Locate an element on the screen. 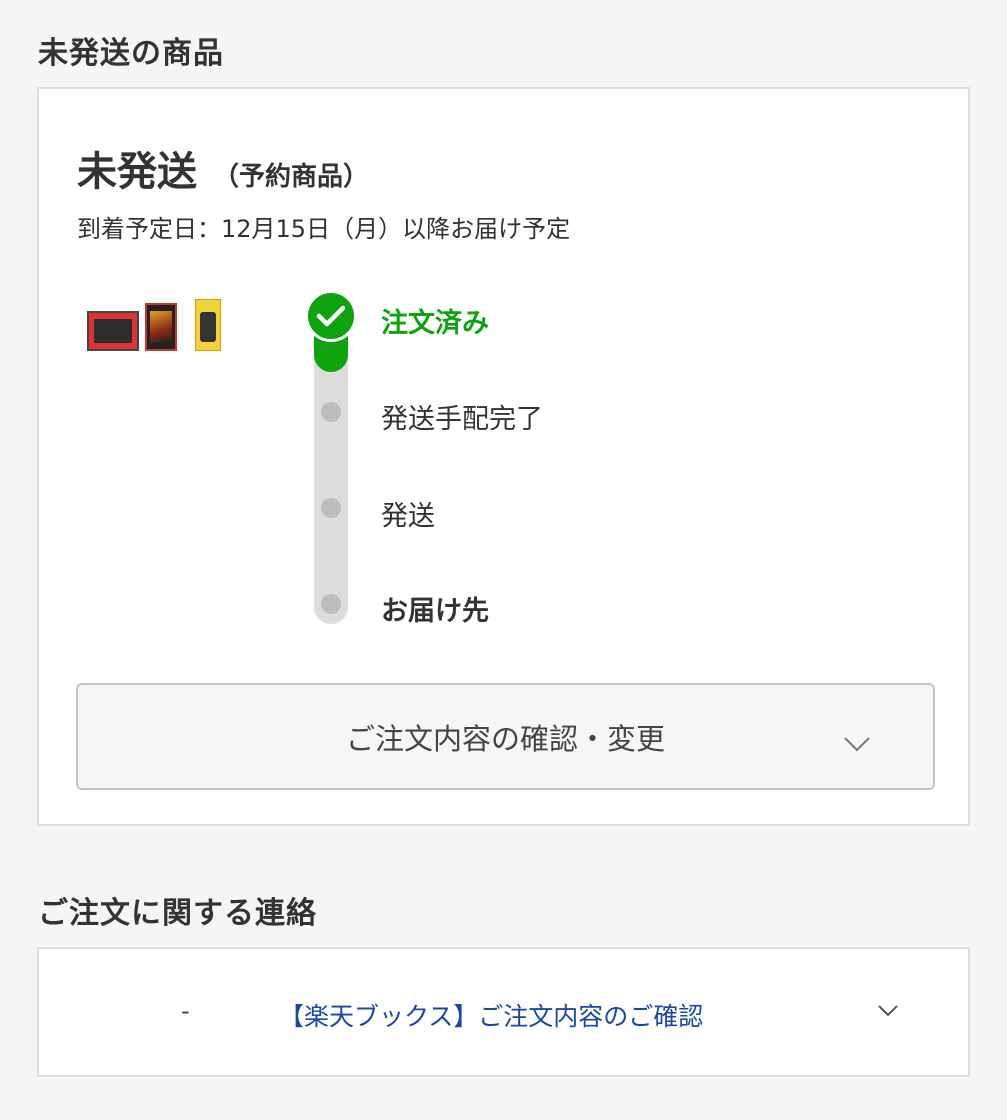  unshipped-section-title: 未発送の商品 is located at coordinates (131, 53).